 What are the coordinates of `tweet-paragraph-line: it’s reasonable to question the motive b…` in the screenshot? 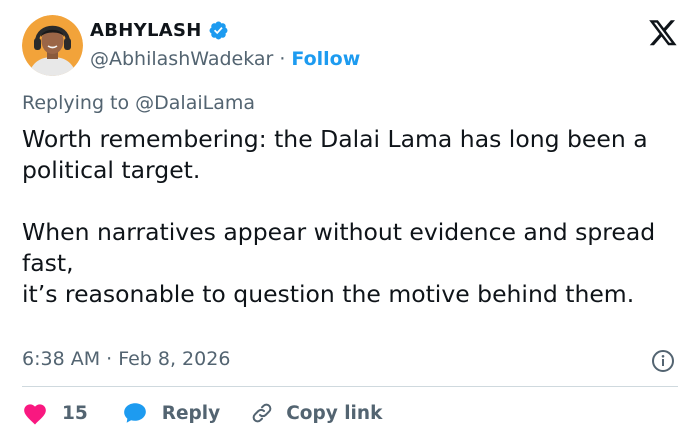 It's located at (328, 294).